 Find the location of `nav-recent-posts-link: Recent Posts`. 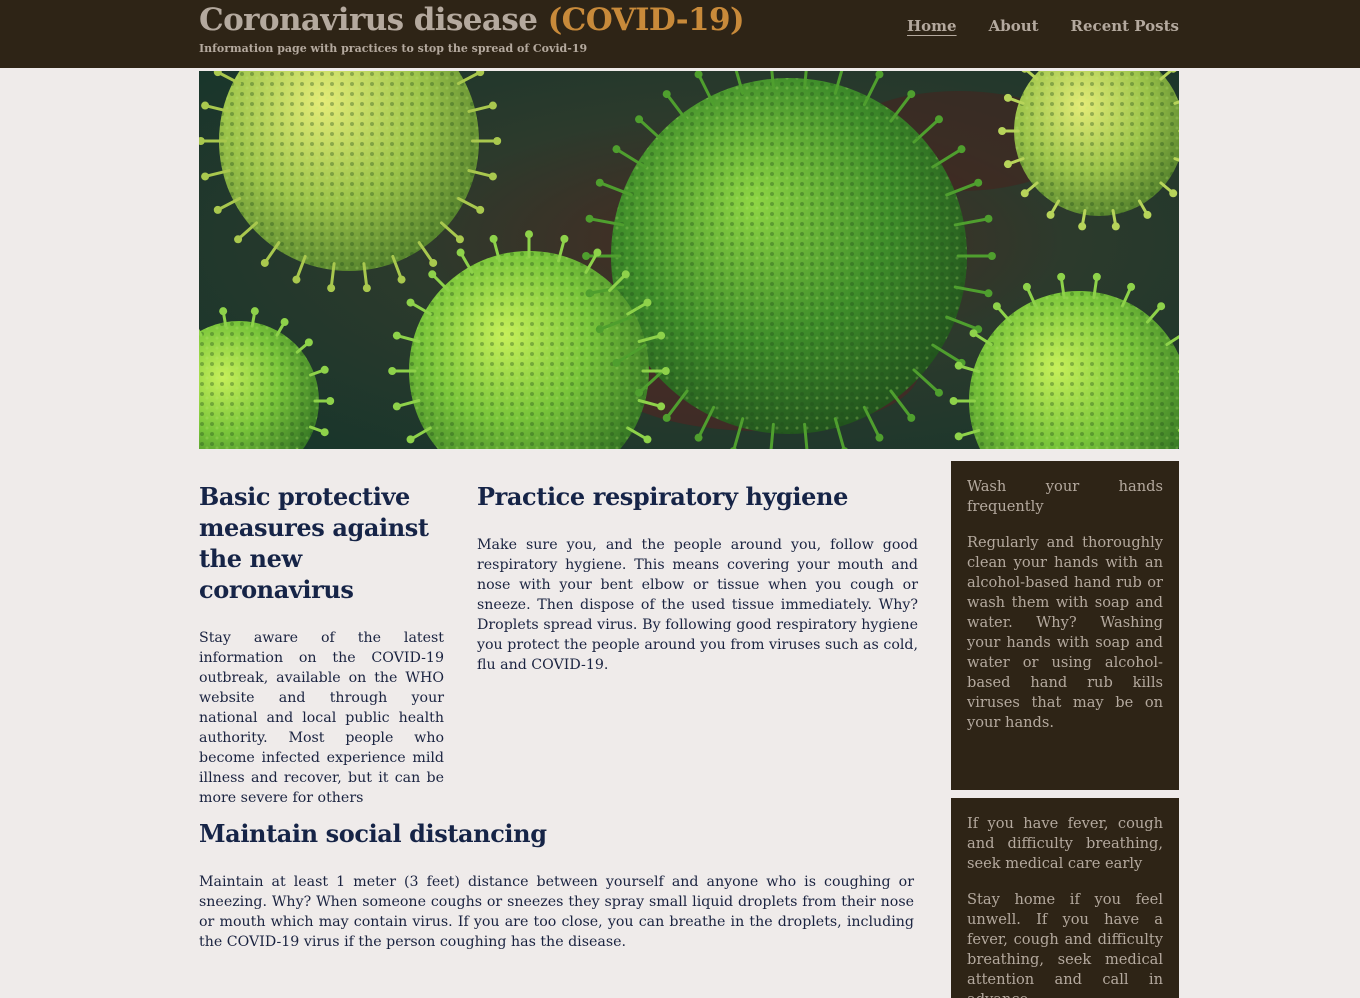

nav-recent-posts-link: Recent Posts is located at coordinates (1125, 26).